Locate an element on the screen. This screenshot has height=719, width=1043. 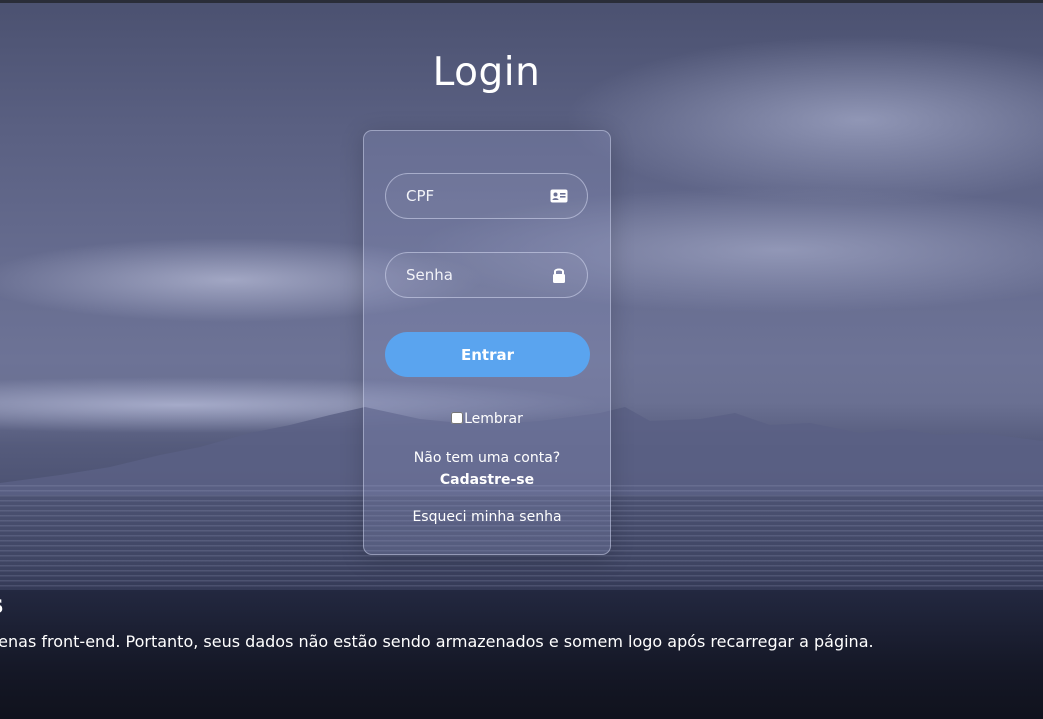
forgot-password-link: Esqueci minha senha is located at coordinates (487, 517).